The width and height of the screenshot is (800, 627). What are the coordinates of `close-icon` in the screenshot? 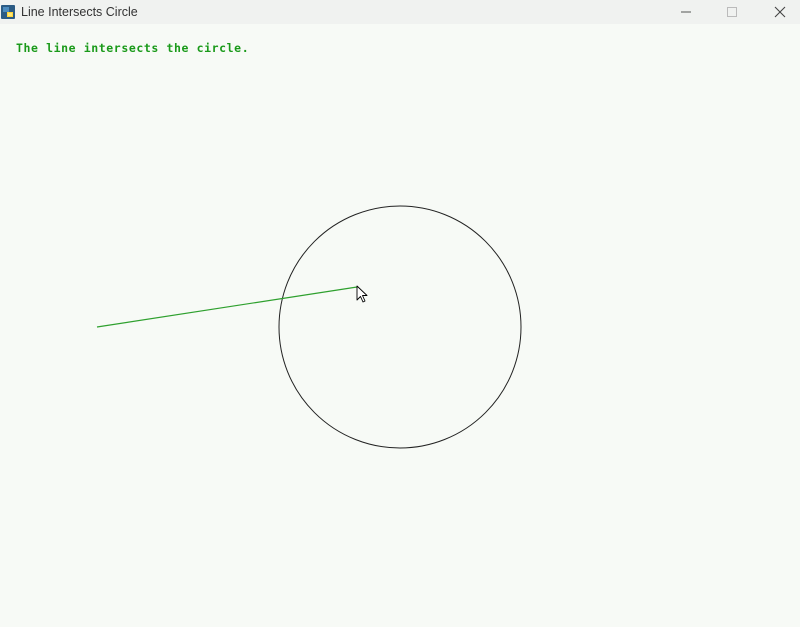 It's located at (780, 12).